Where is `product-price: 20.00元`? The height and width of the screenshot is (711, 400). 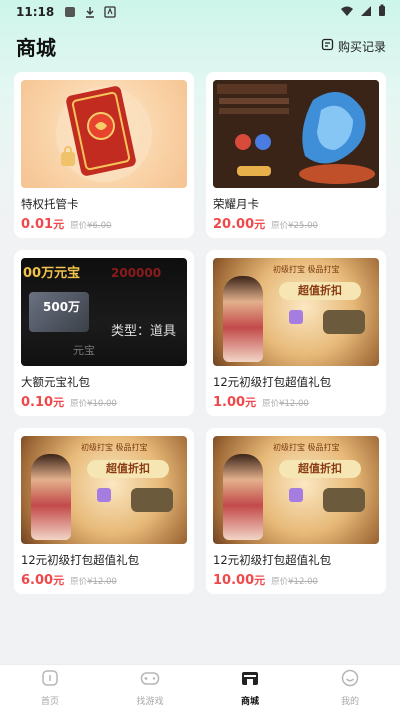
product-price: 20.00元 is located at coordinates (239, 224).